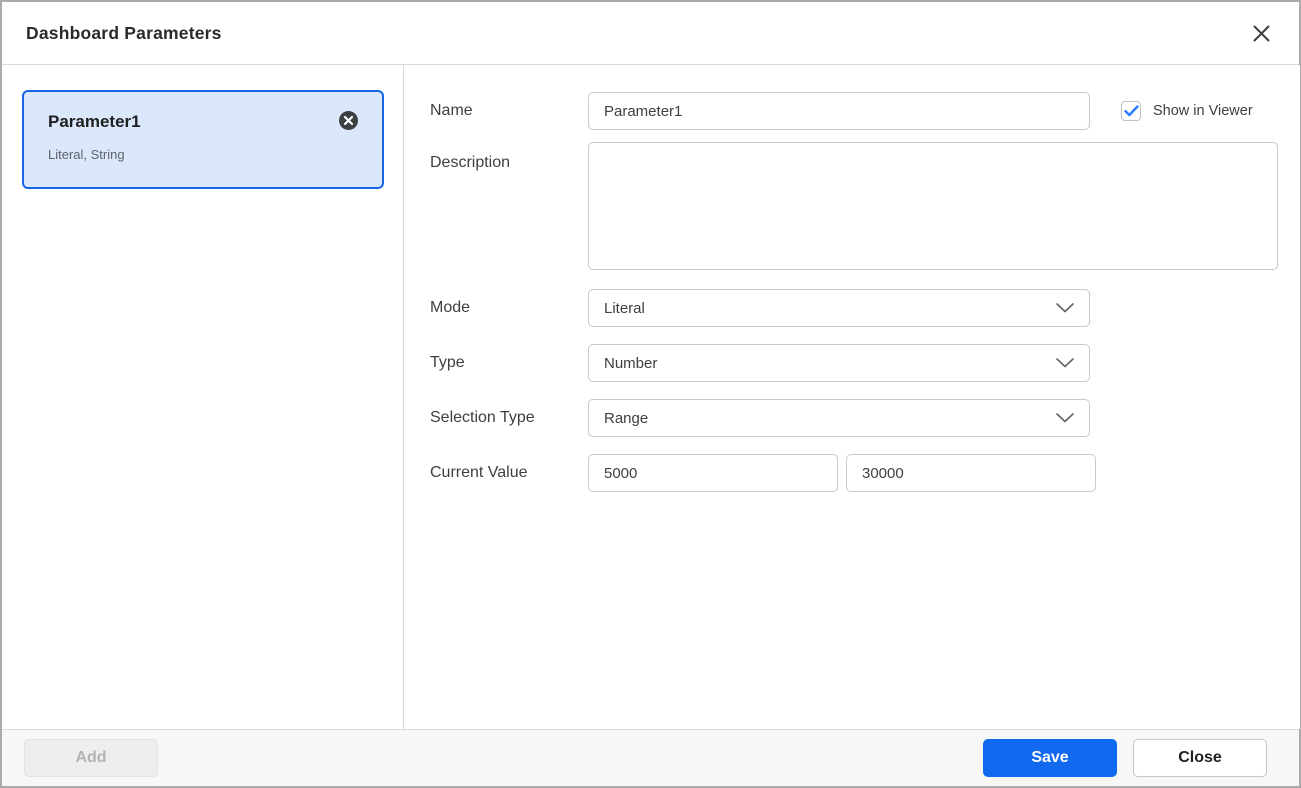  I want to click on parameter-card-title: Parameter1, so click(94, 121).